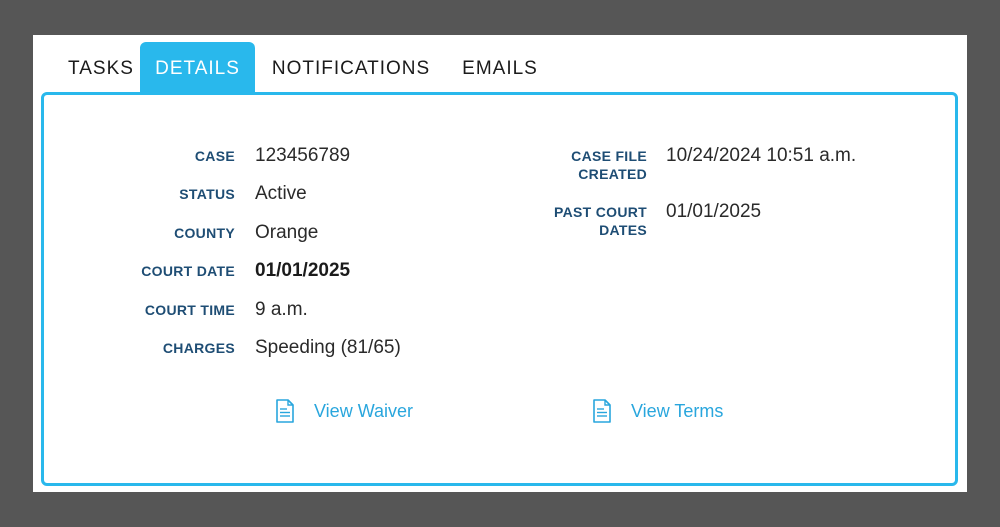 Image resolution: width=1000 pixels, height=527 pixels. Describe the element at coordinates (761, 155) in the screenshot. I see `case-file-created-value: 10/24/2024 10:51 a.m.` at that location.